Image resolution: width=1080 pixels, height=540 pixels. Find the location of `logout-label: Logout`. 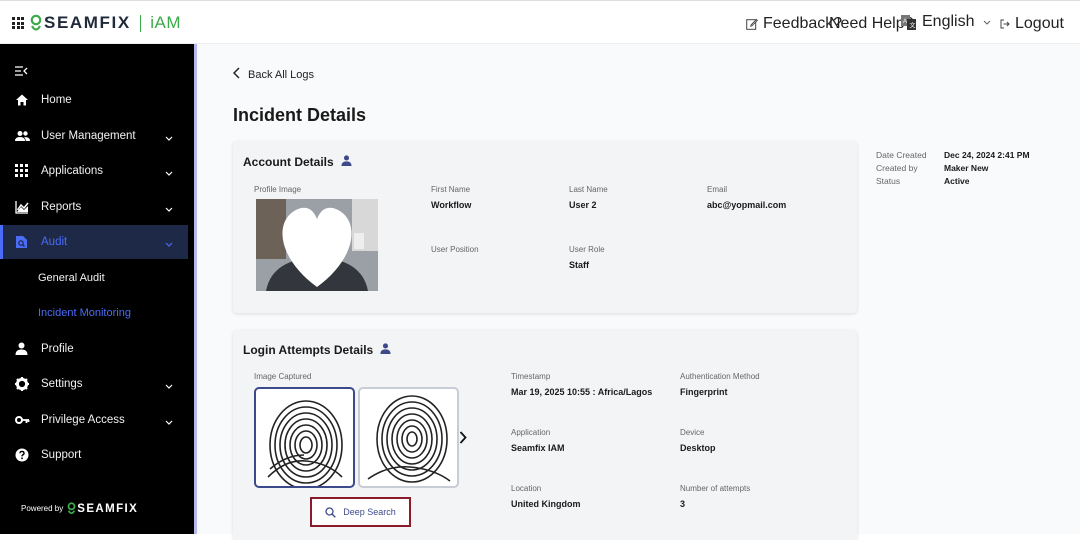

logout-label: Logout is located at coordinates (1039, 23).